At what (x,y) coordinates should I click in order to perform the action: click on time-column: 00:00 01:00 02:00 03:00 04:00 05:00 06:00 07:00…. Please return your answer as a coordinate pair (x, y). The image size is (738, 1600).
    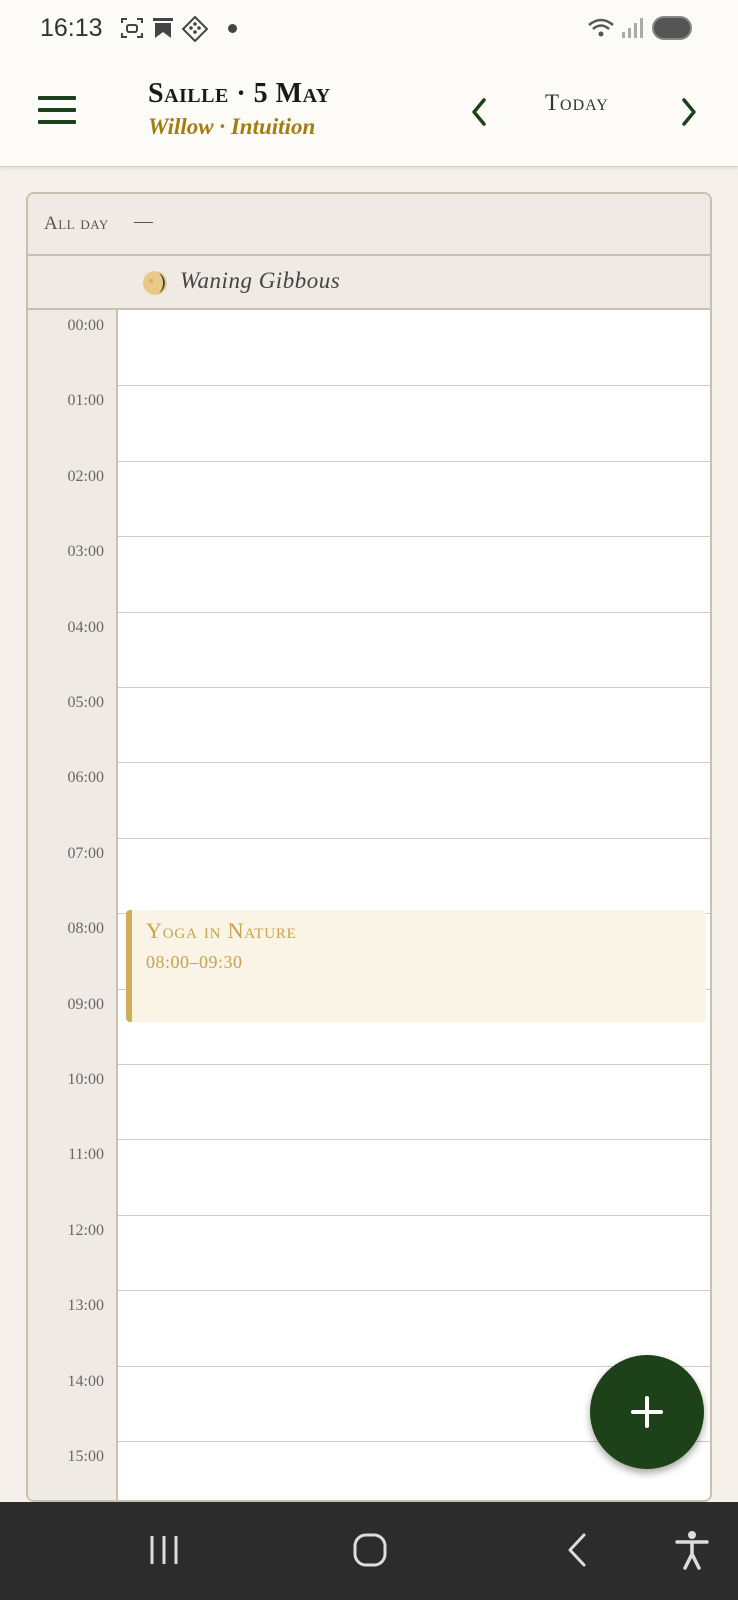
    Looking at the image, I should click on (73, 905).